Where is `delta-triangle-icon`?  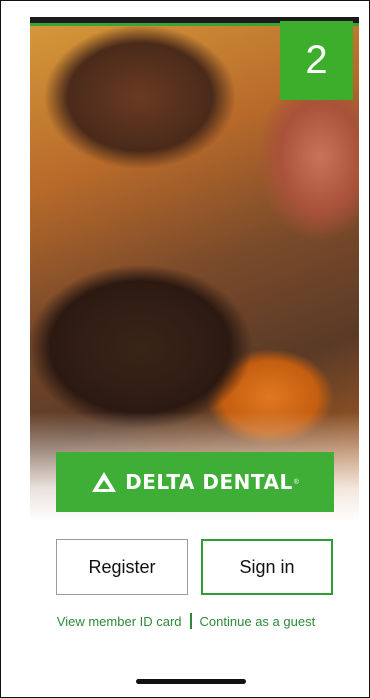
delta-triangle-icon is located at coordinates (104, 482).